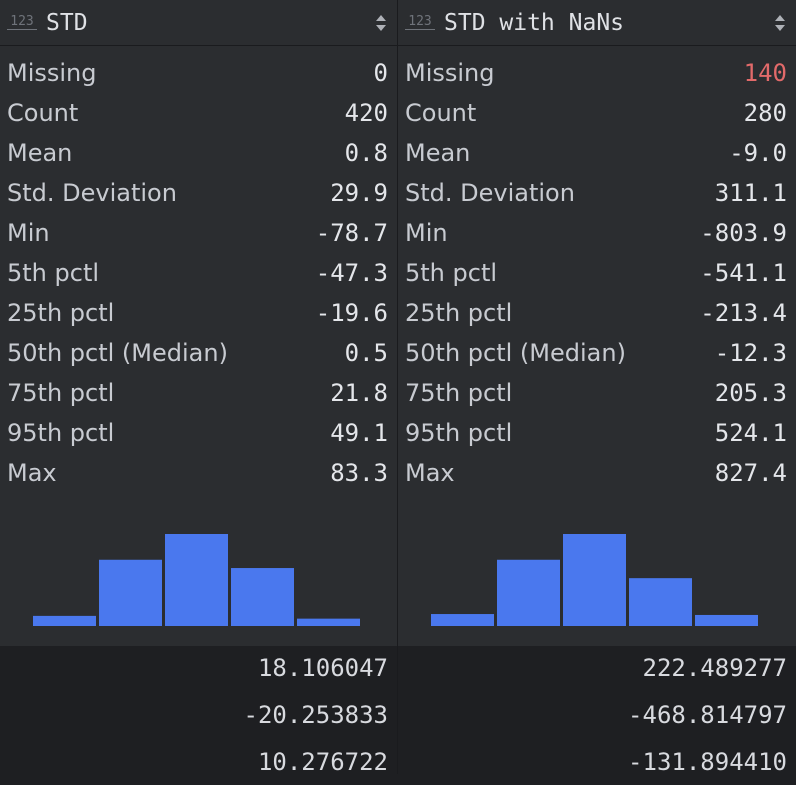 This screenshot has height=785, width=796. I want to click on data-values: 18.106047 -20.253833 10.276722, so click(198, 710).